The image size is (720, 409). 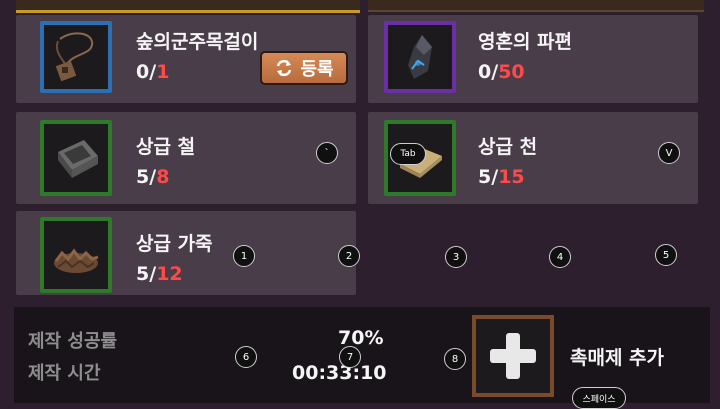 What do you see at coordinates (188, 6) in the screenshot?
I see `selected-tab-strip` at bounding box center [188, 6].